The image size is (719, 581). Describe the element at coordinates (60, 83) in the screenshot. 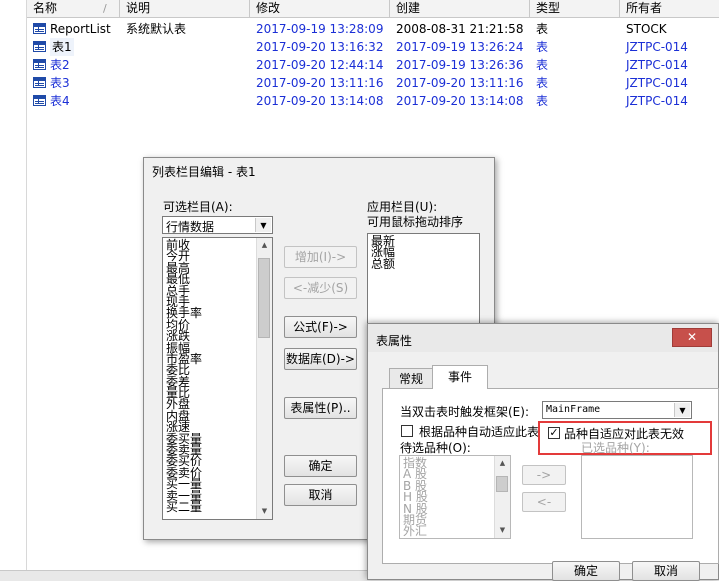

I see `row-name: 表3` at that location.